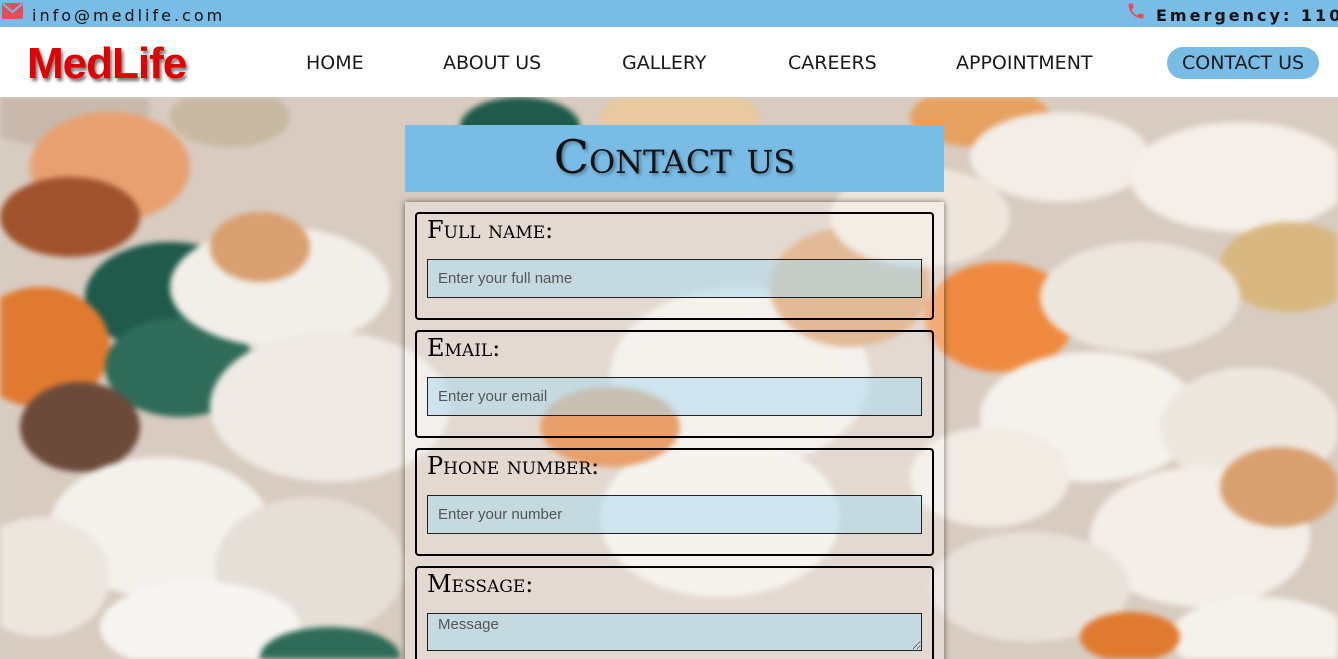 The image size is (1338, 659). What do you see at coordinates (464, 348) in the screenshot?
I see `email-label: Email:` at bounding box center [464, 348].